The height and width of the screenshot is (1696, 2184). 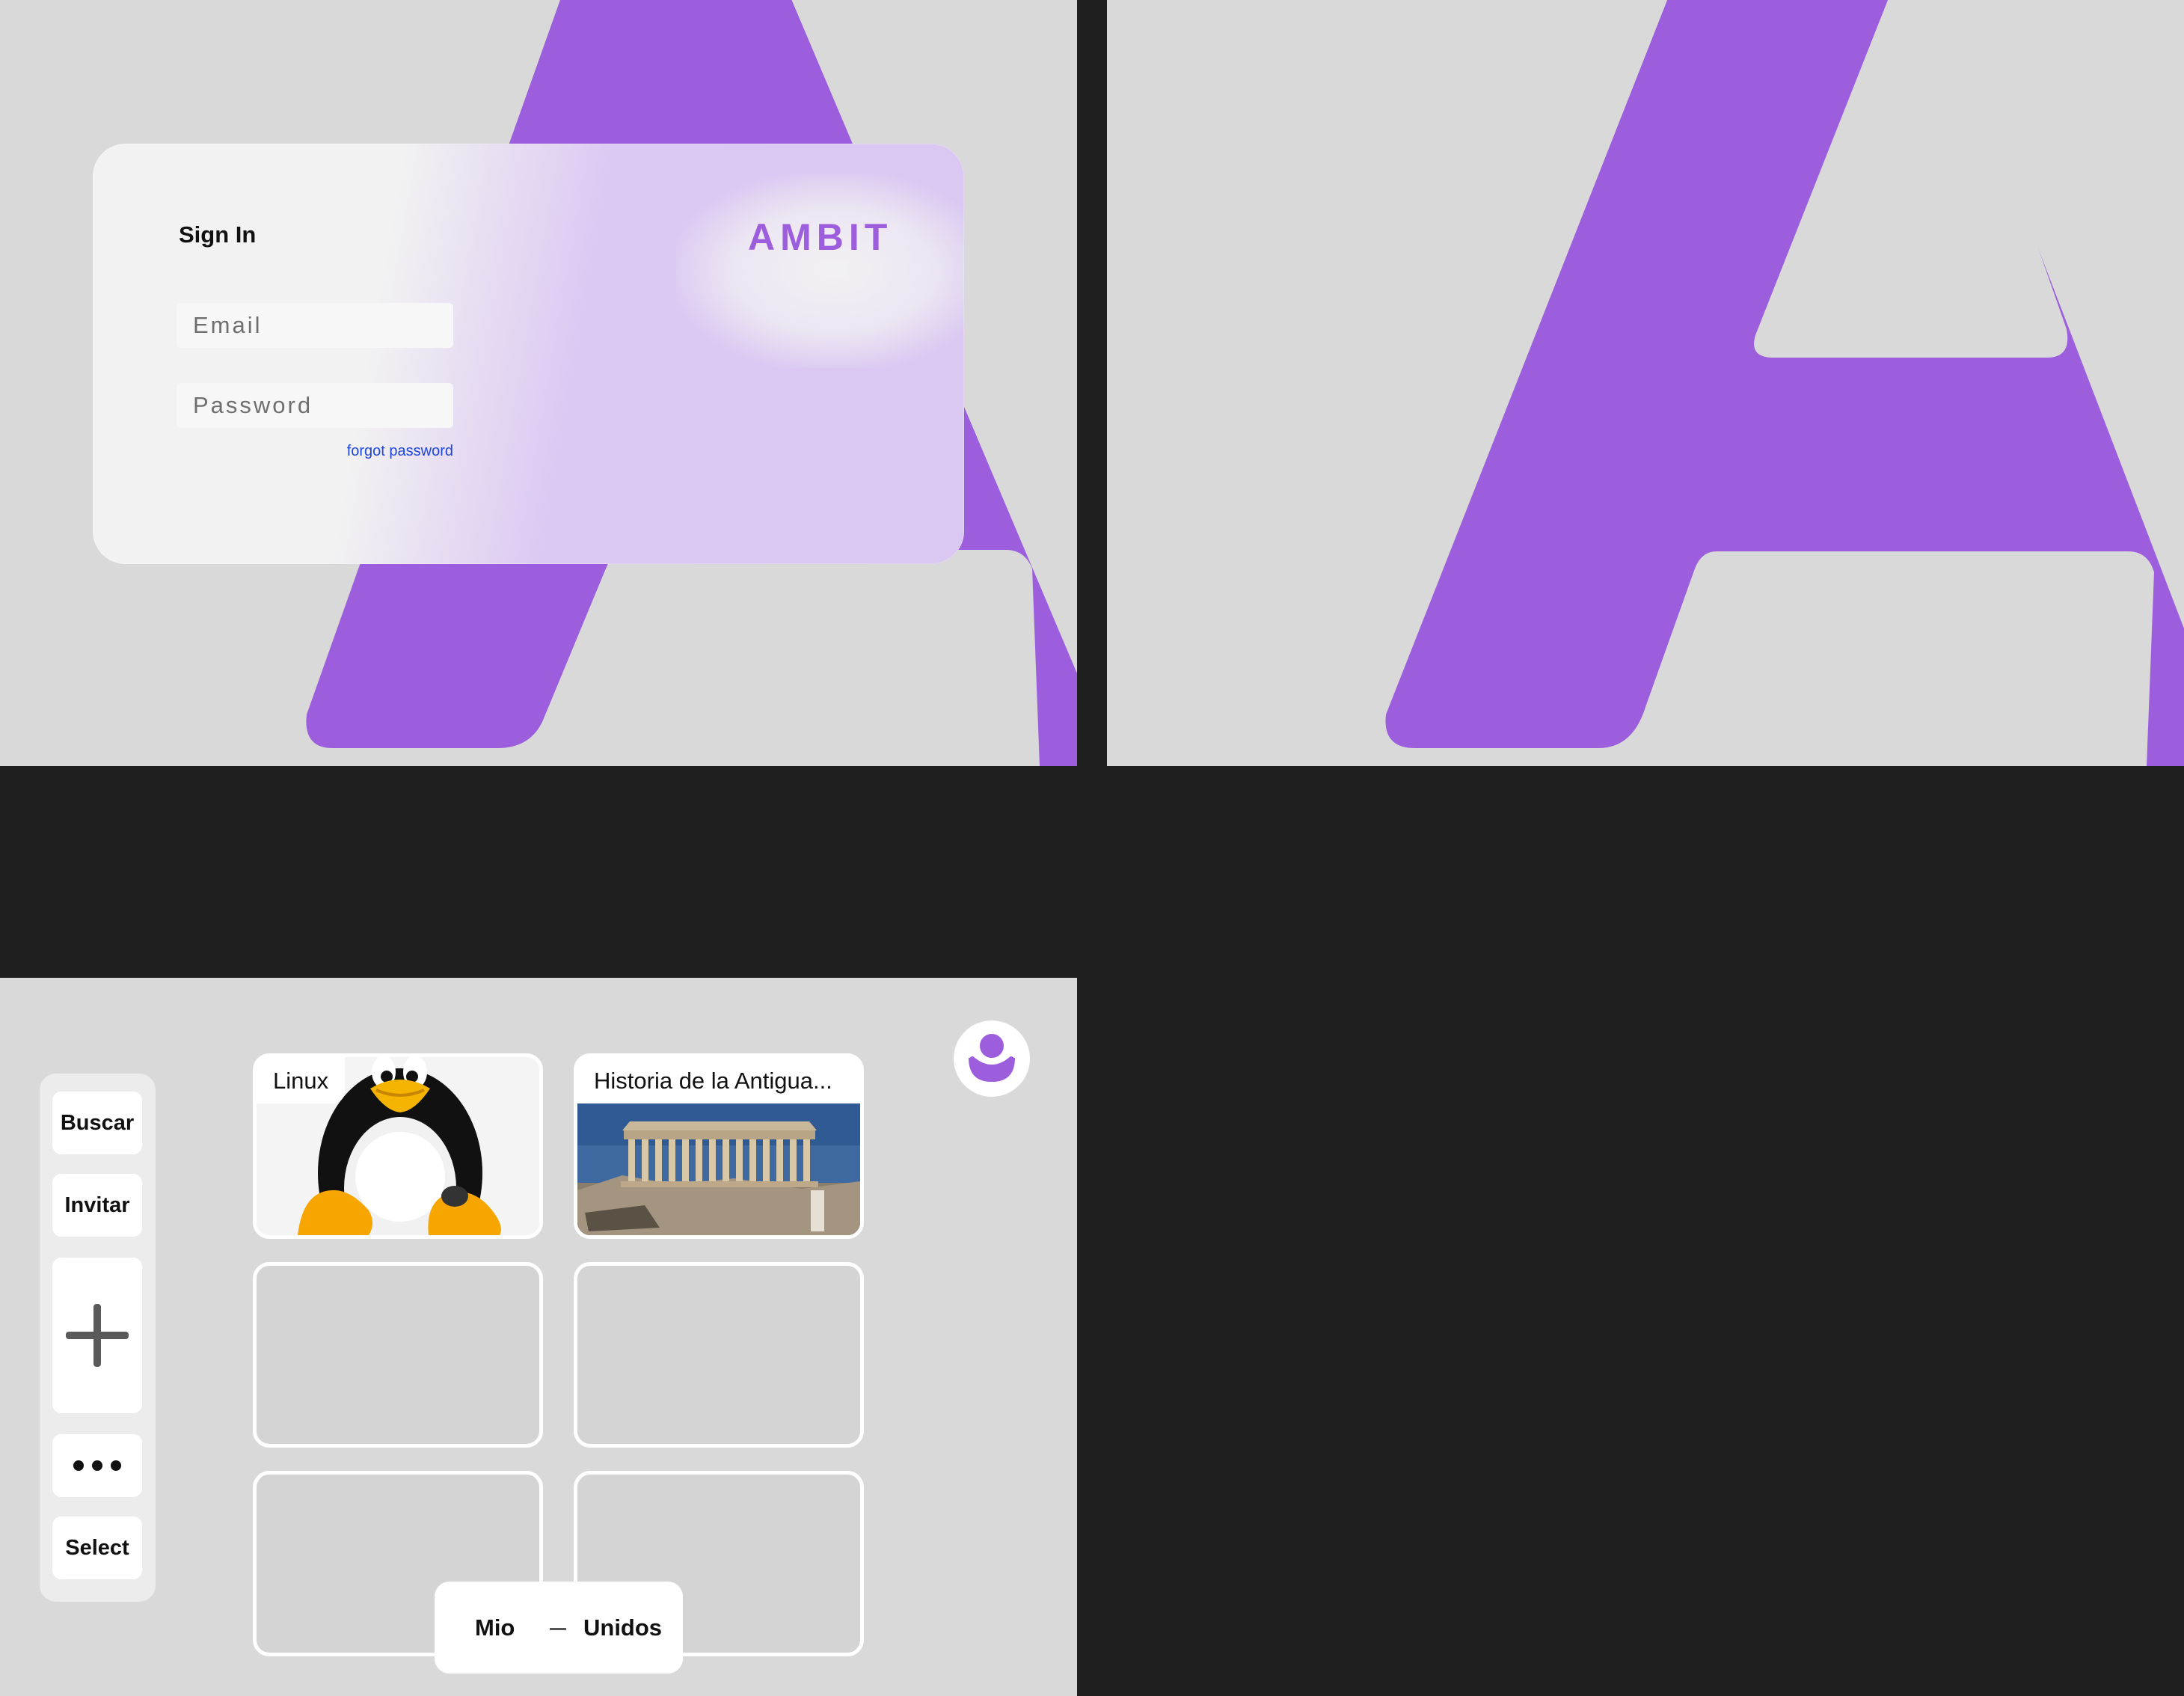 What do you see at coordinates (97, 1548) in the screenshot?
I see `select-button: Select` at bounding box center [97, 1548].